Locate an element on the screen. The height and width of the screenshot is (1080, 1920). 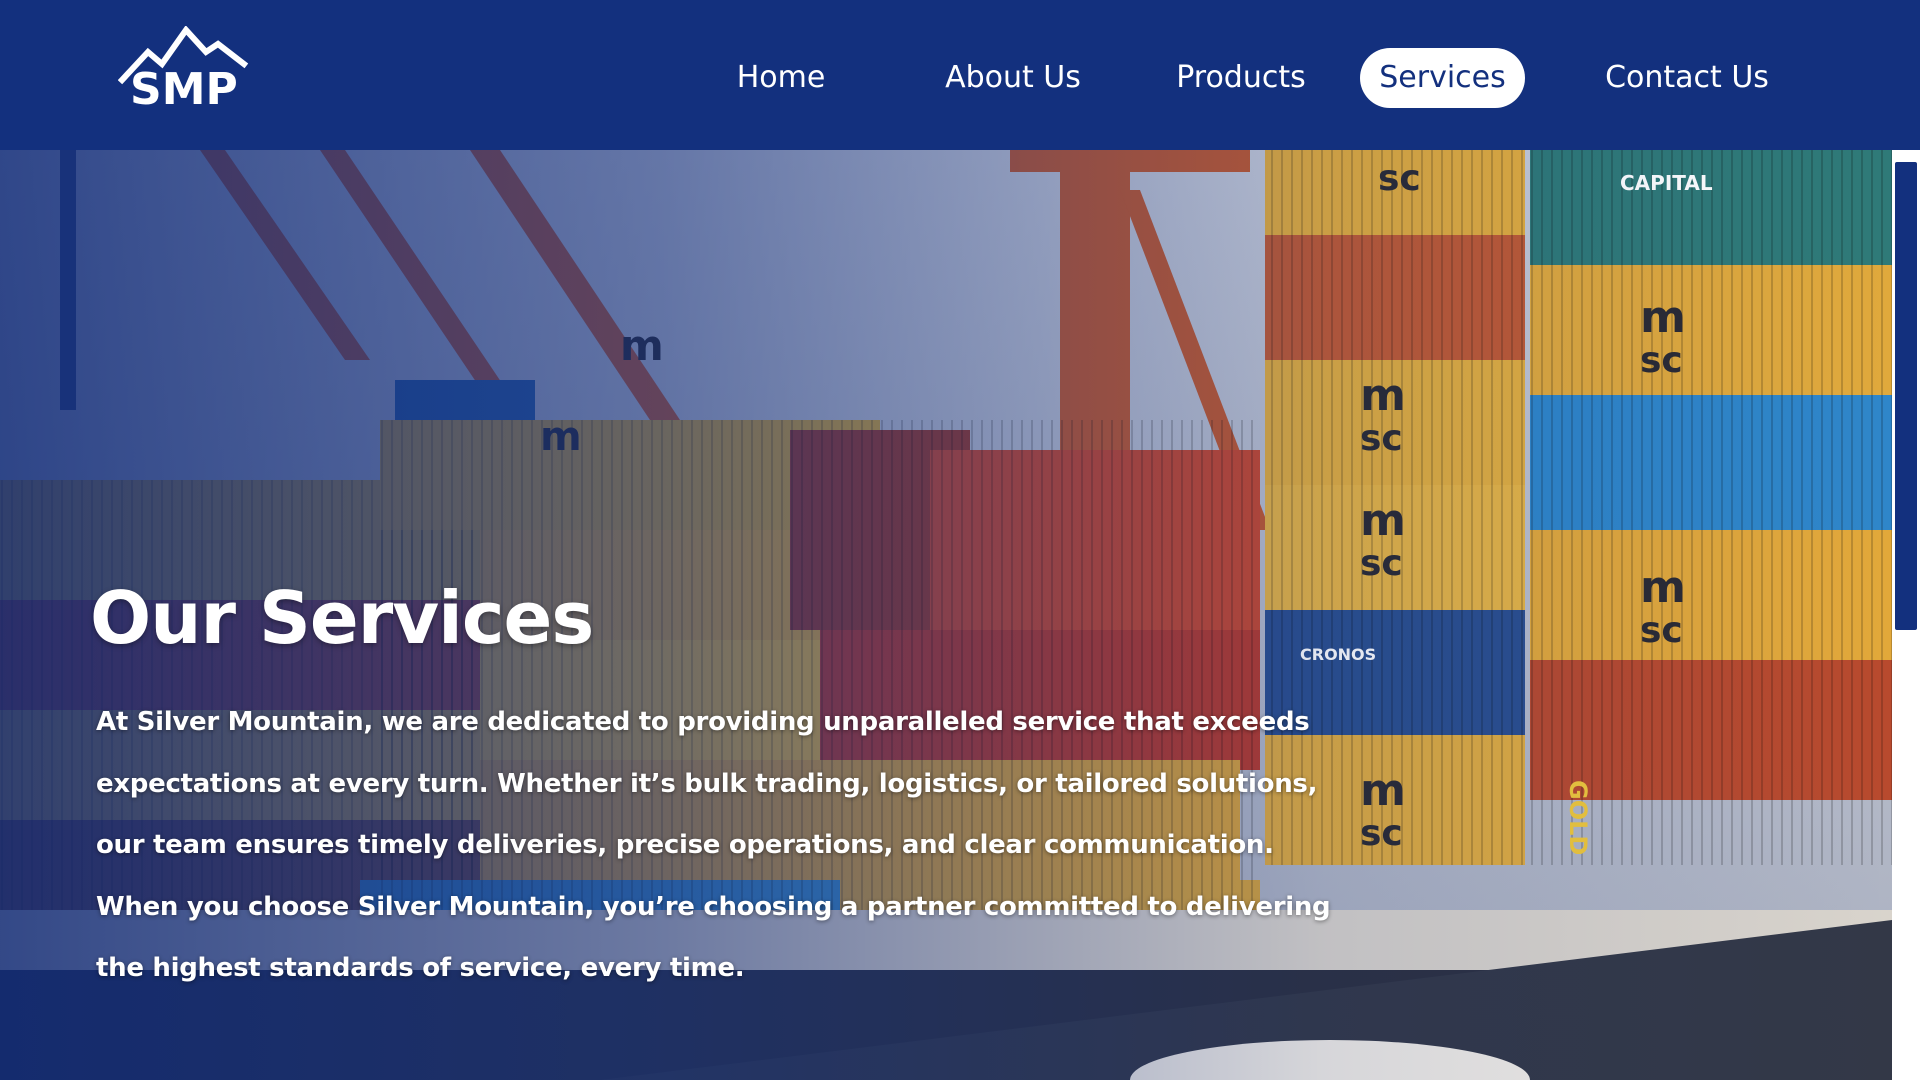
nav-services: Services is located at coordinates (1442, 78).